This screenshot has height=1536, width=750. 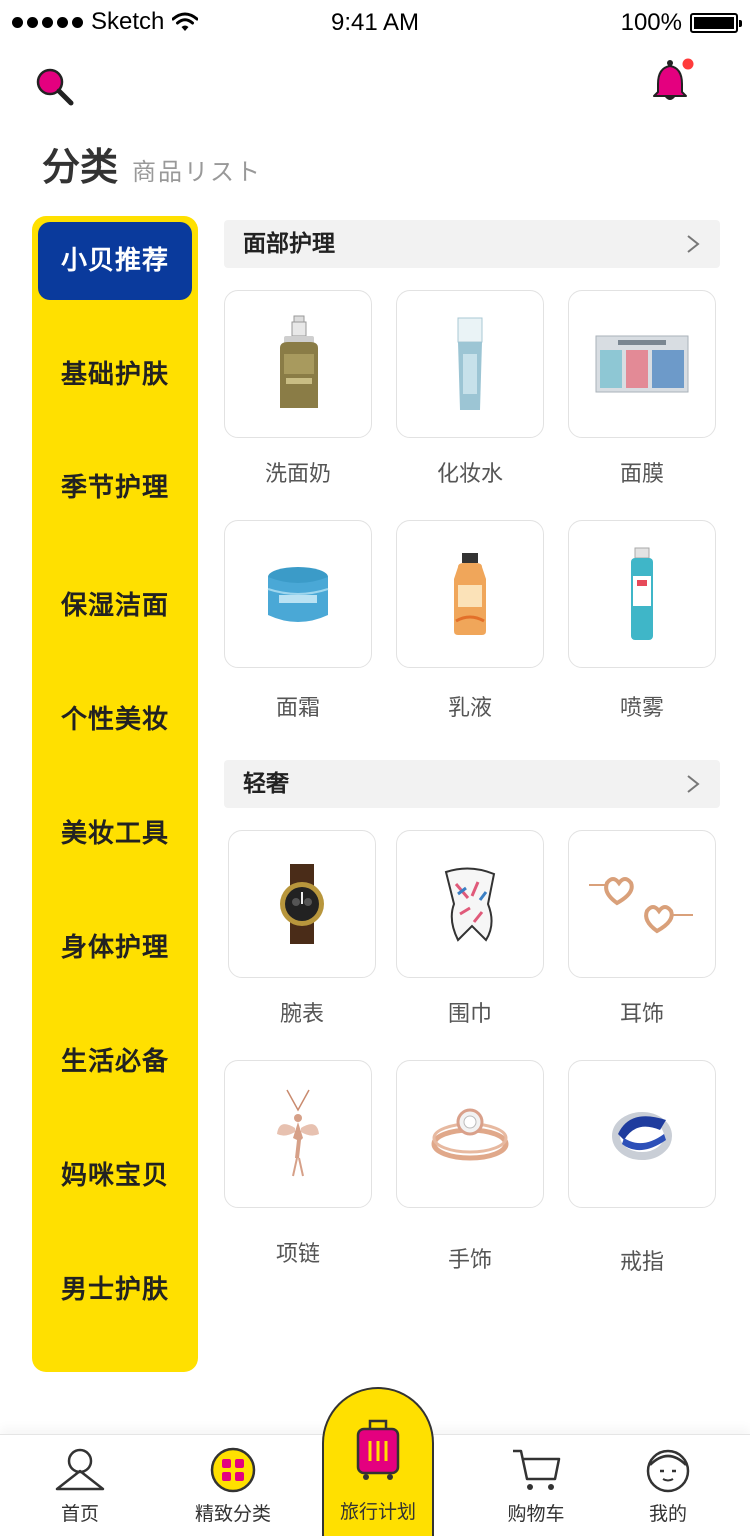 I want to click on tab-cart: 购物车, so click(x=536, y=1485).